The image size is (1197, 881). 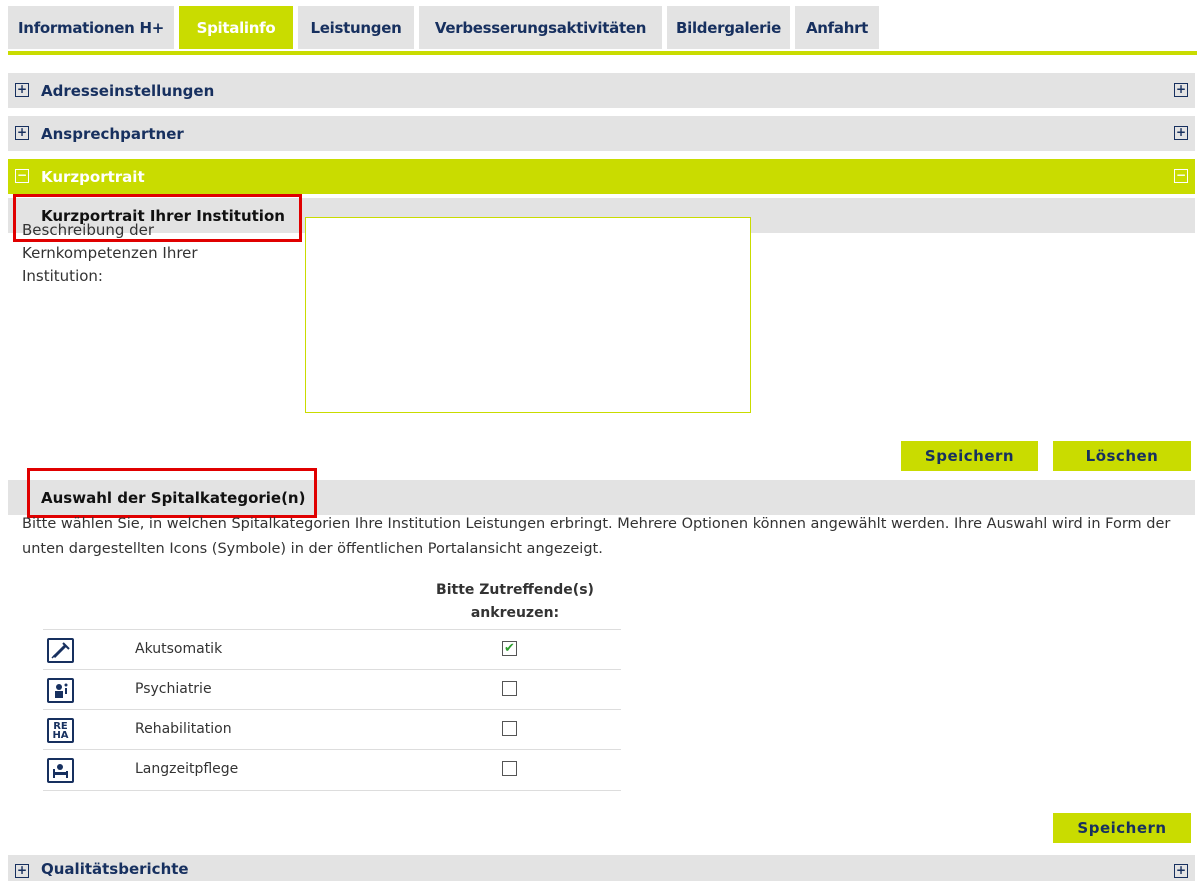 I want to click on section-ansprechpartner: + Ansprechpartner +, so click(x=601, y=133).